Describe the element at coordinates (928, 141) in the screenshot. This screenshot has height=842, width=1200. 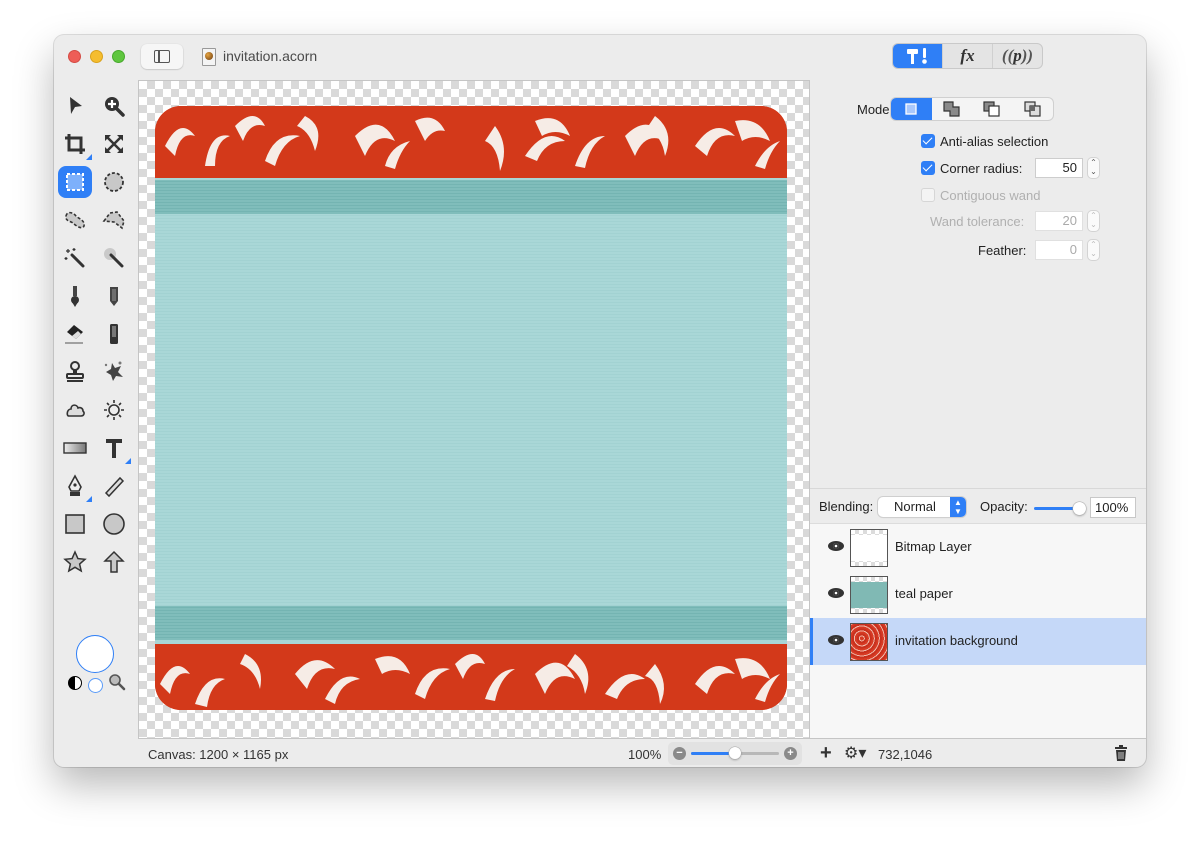
I see `anti-alias-checkbox` at that location.